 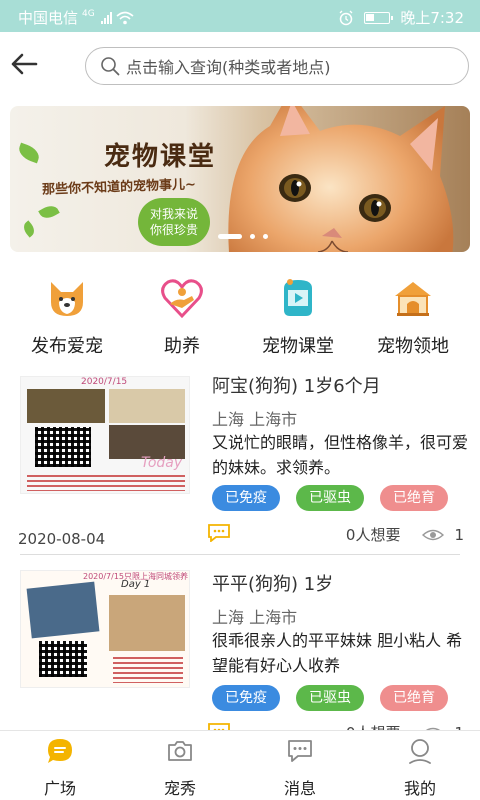 What do you see at coordinates (298, 346) in the screenshot?
I see `nav-label: 宠物课堂` at bounding box center [298, 346].